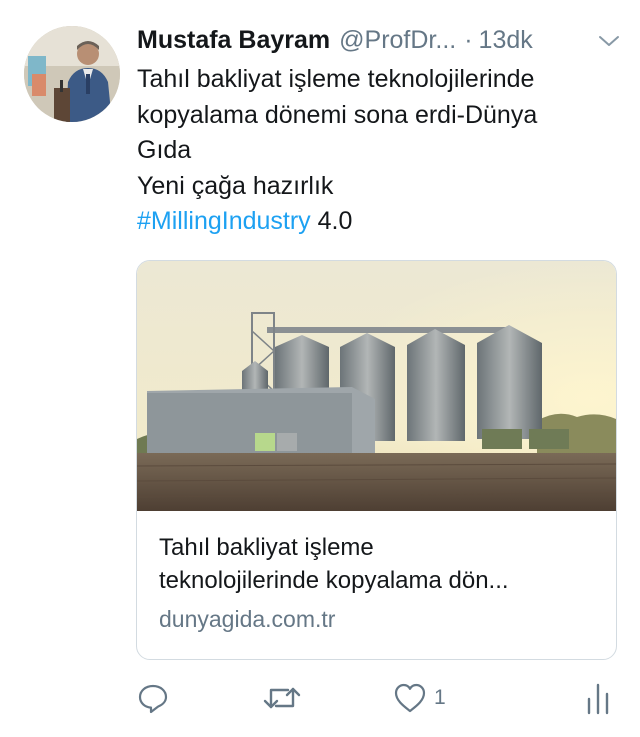 Image resolution: width=640 pixels, height=737 pixels. Describe the element at coordinates (233, 40) in the screenshot. I see `author-name: Mustafa Bayram` at that location.